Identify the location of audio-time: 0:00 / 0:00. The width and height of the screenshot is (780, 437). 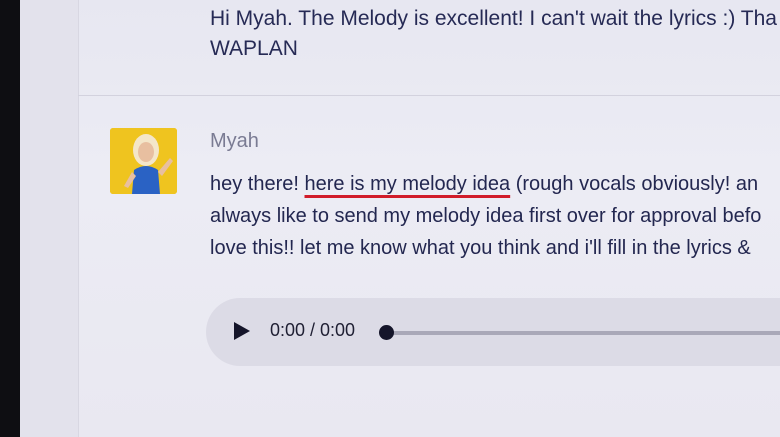
(313, 330).